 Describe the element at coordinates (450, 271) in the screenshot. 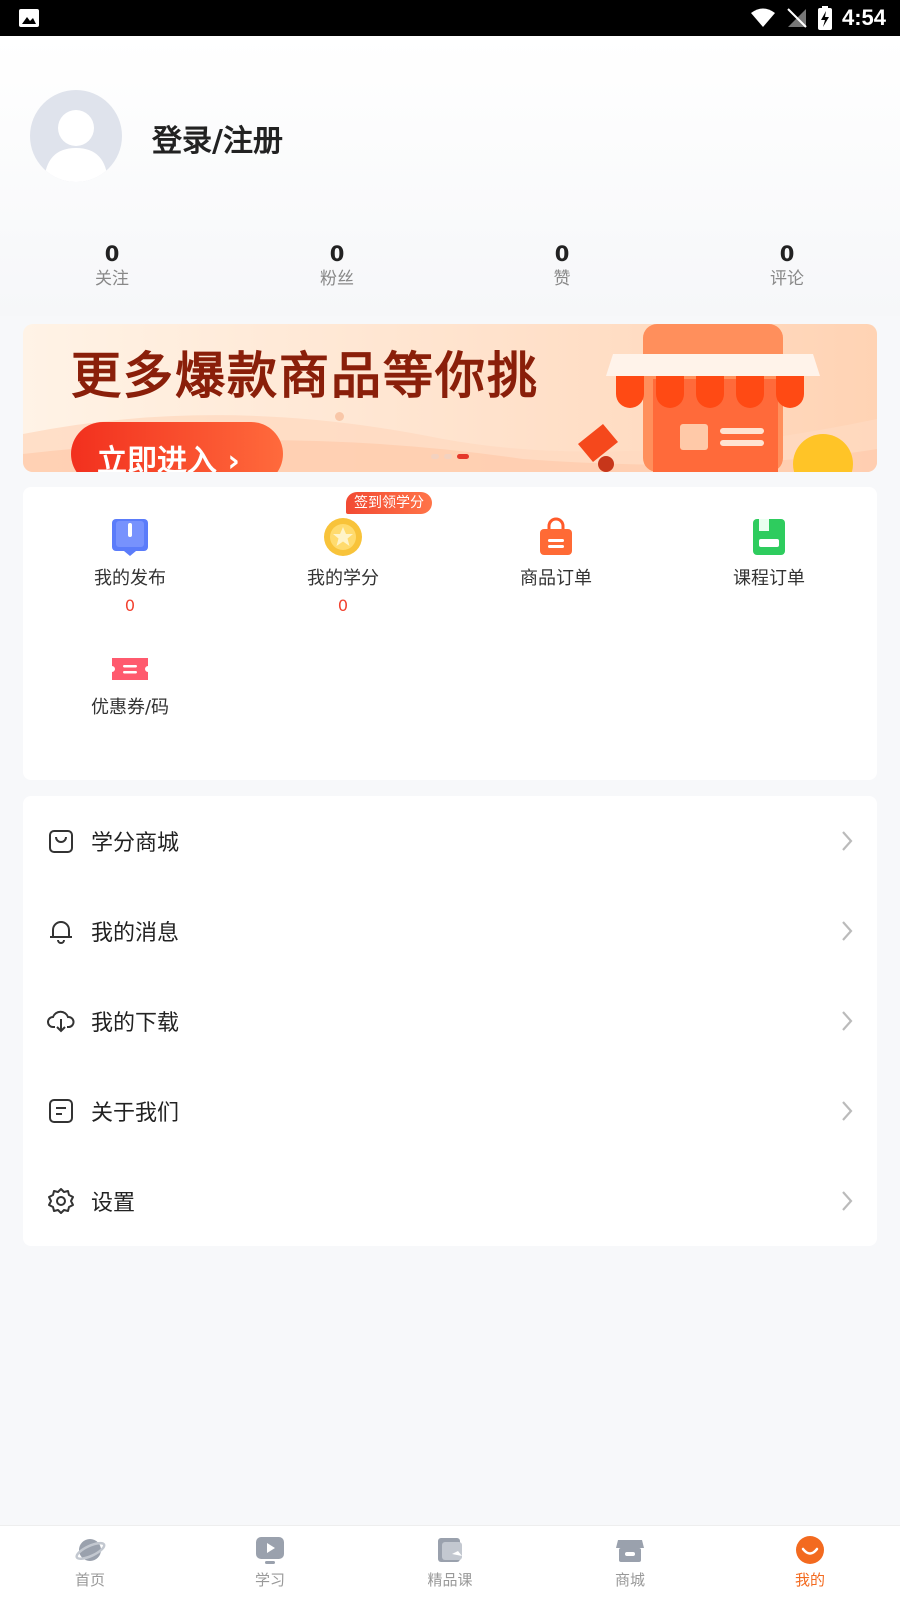

I see `profile-stats: 0 关注 0 粉丝 0 赞 0 评论` at that location.